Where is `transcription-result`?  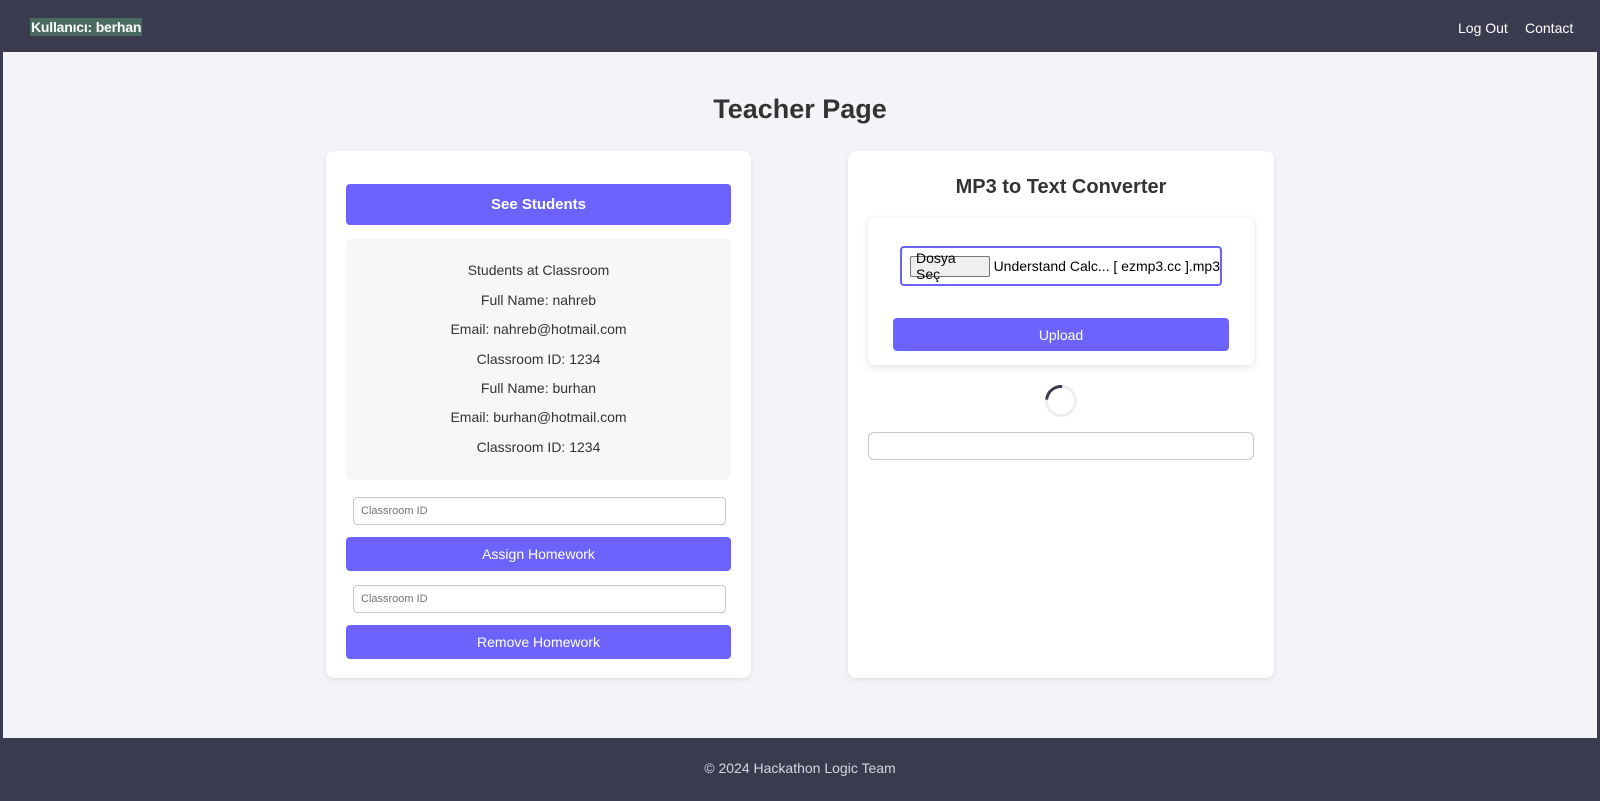 transcription-result is located at coordinates (1061, 446).